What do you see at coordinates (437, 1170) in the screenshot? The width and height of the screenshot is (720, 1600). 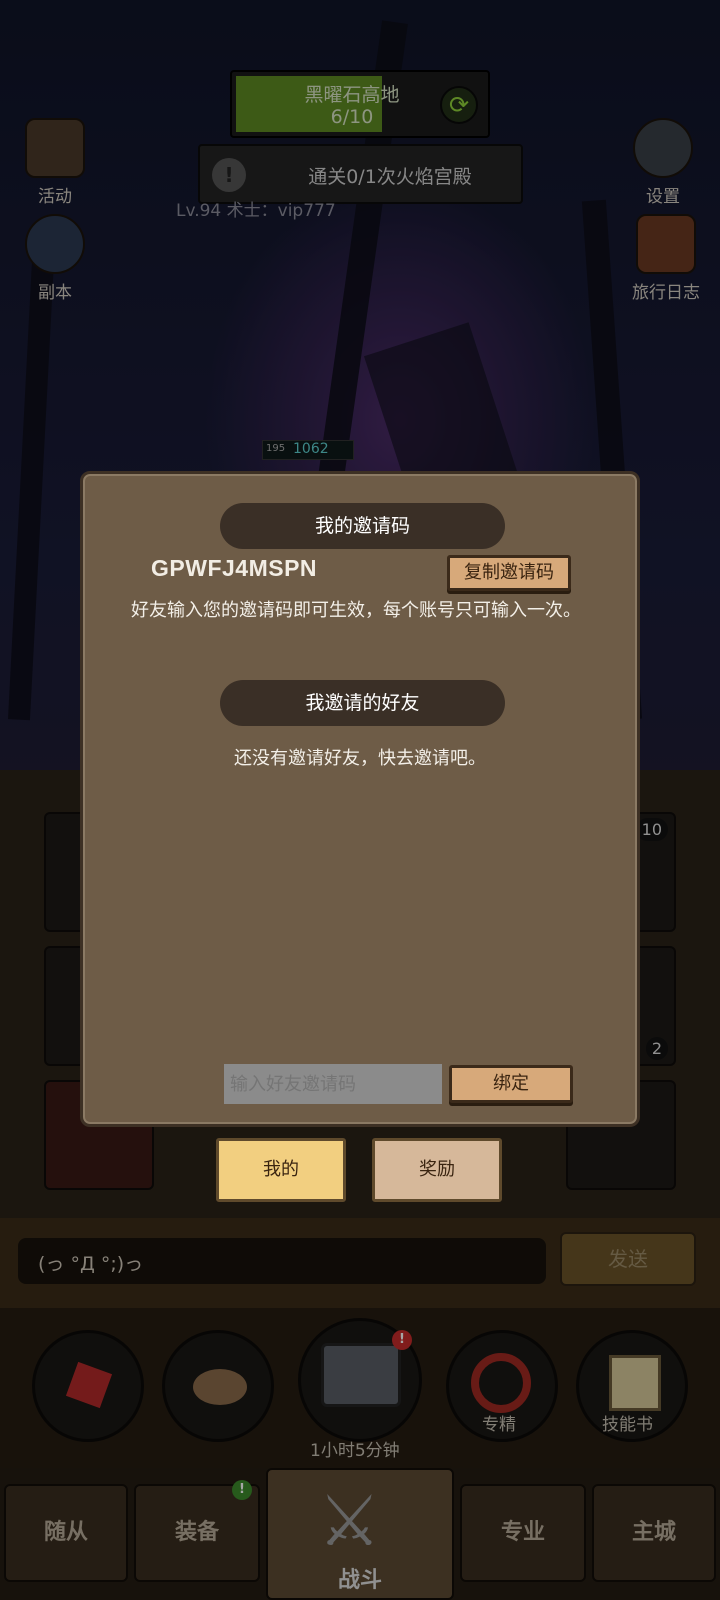 I see `tab-rewards: 奖励` at bounding box center [437, 1170].